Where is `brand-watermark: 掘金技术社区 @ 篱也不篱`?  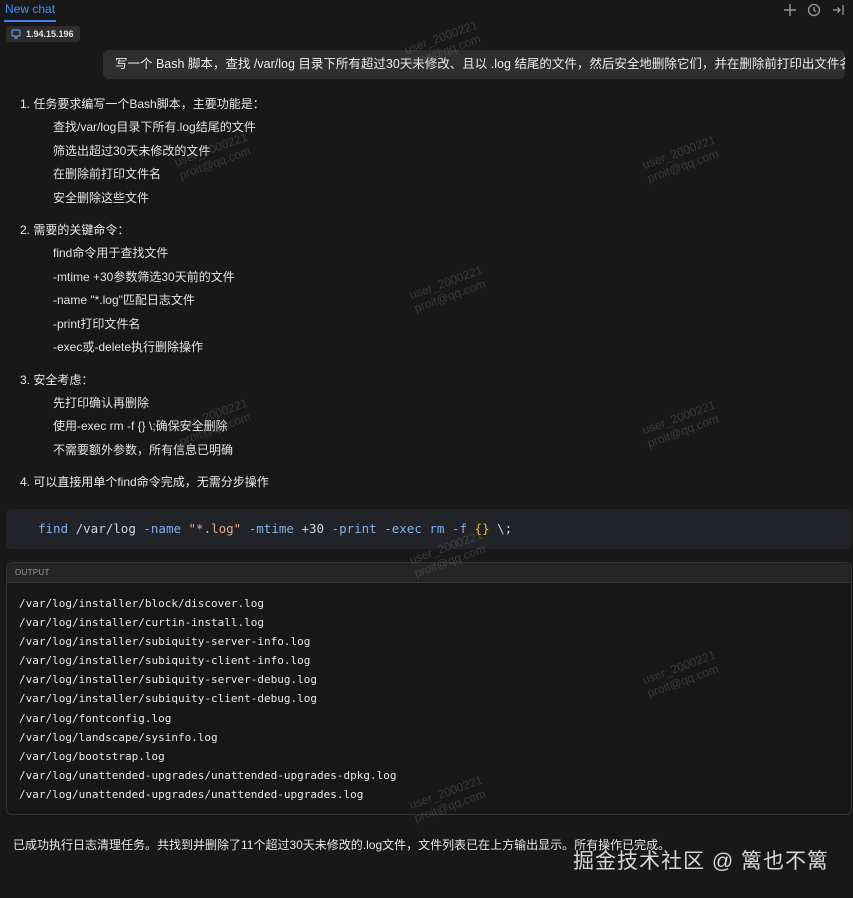
brand-watermark: 掘金技术社区 @ 篱也不篱 is located at coordinates (701, 861).